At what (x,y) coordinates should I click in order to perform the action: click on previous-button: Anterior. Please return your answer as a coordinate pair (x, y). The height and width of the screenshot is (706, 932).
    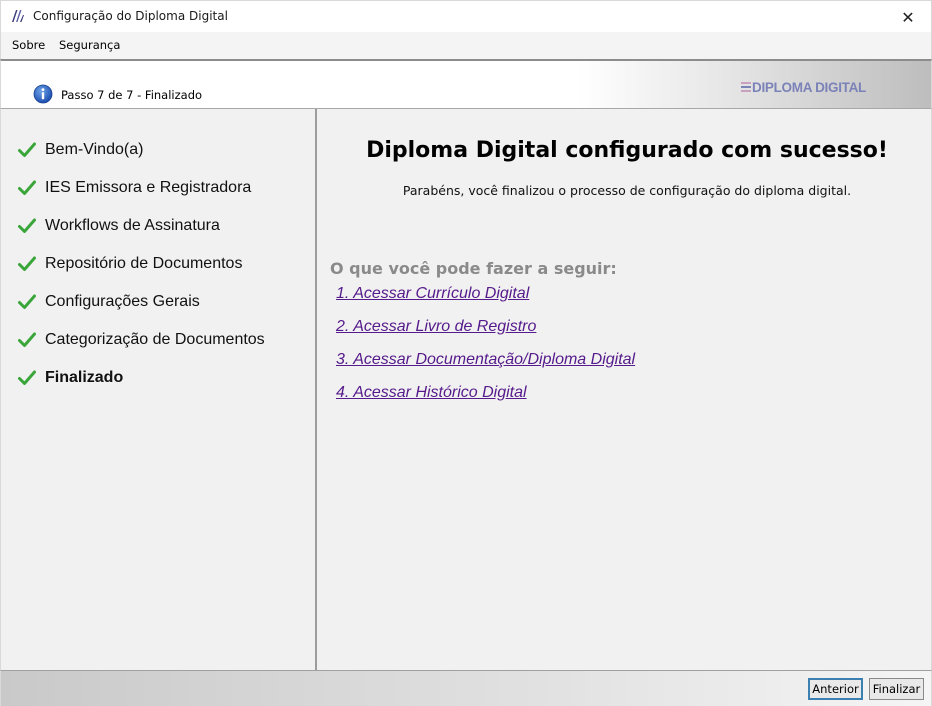
    Looking at the image, I should click on (835, 689).